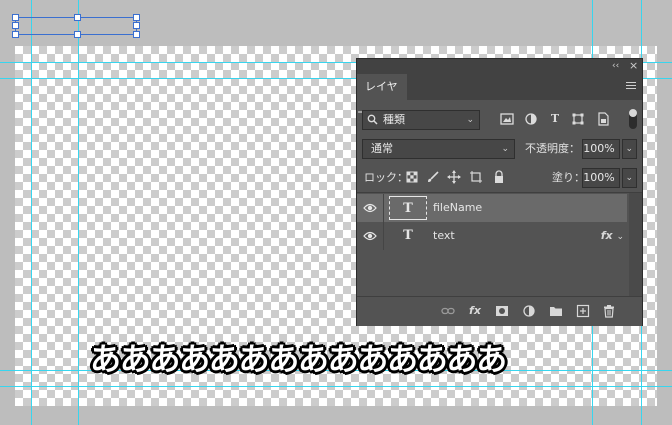 This screenshot has width=672, height=425. What do you see at coordinates (601, 178) in the screenshot?
I see `fill-input: 100%` at bounding box center [601, 178].